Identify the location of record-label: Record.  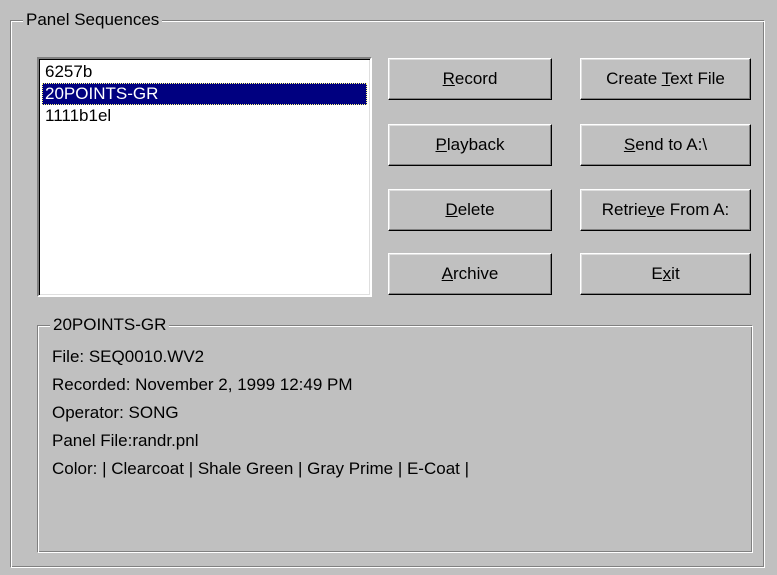
(470, 78).